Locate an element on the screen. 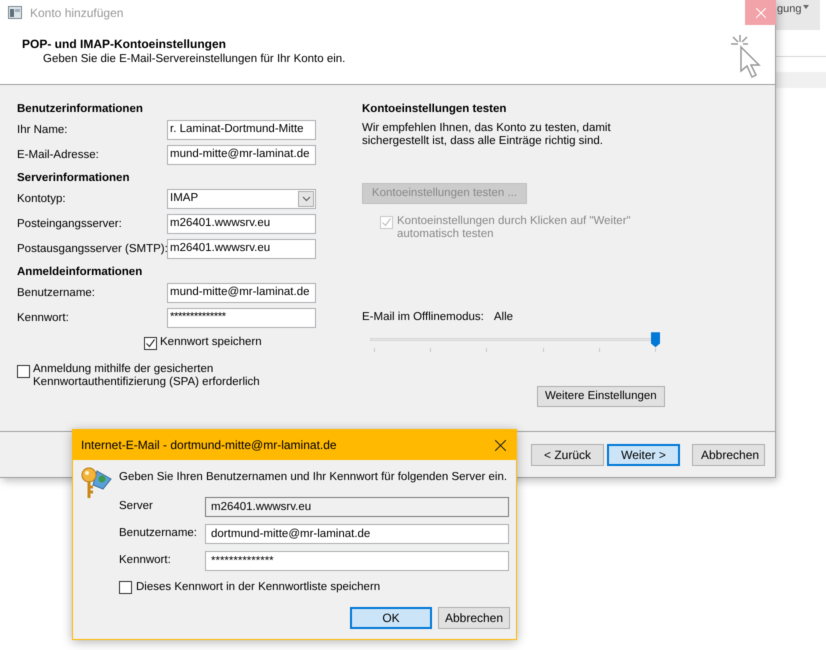 Image resolution: width=826 pixels, height=650 pixels. slider-value: Alle is located at coordinates (504, 317).